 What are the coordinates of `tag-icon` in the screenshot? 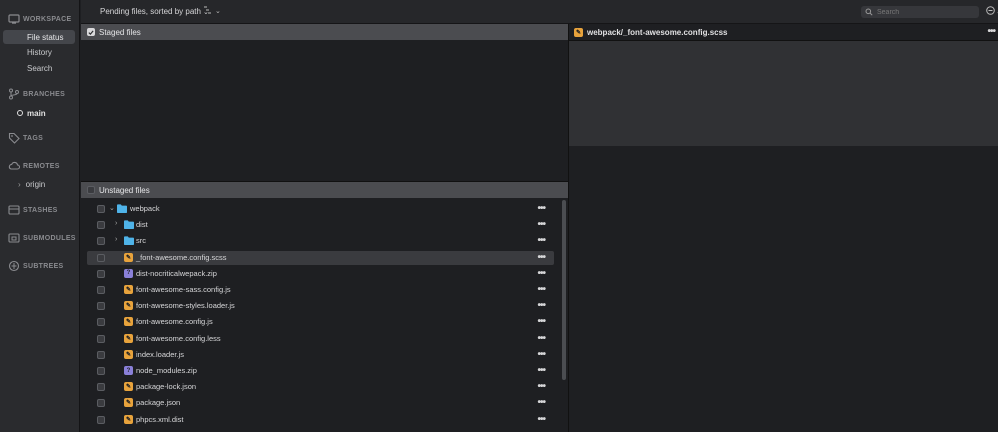 It's located at (13, 138).